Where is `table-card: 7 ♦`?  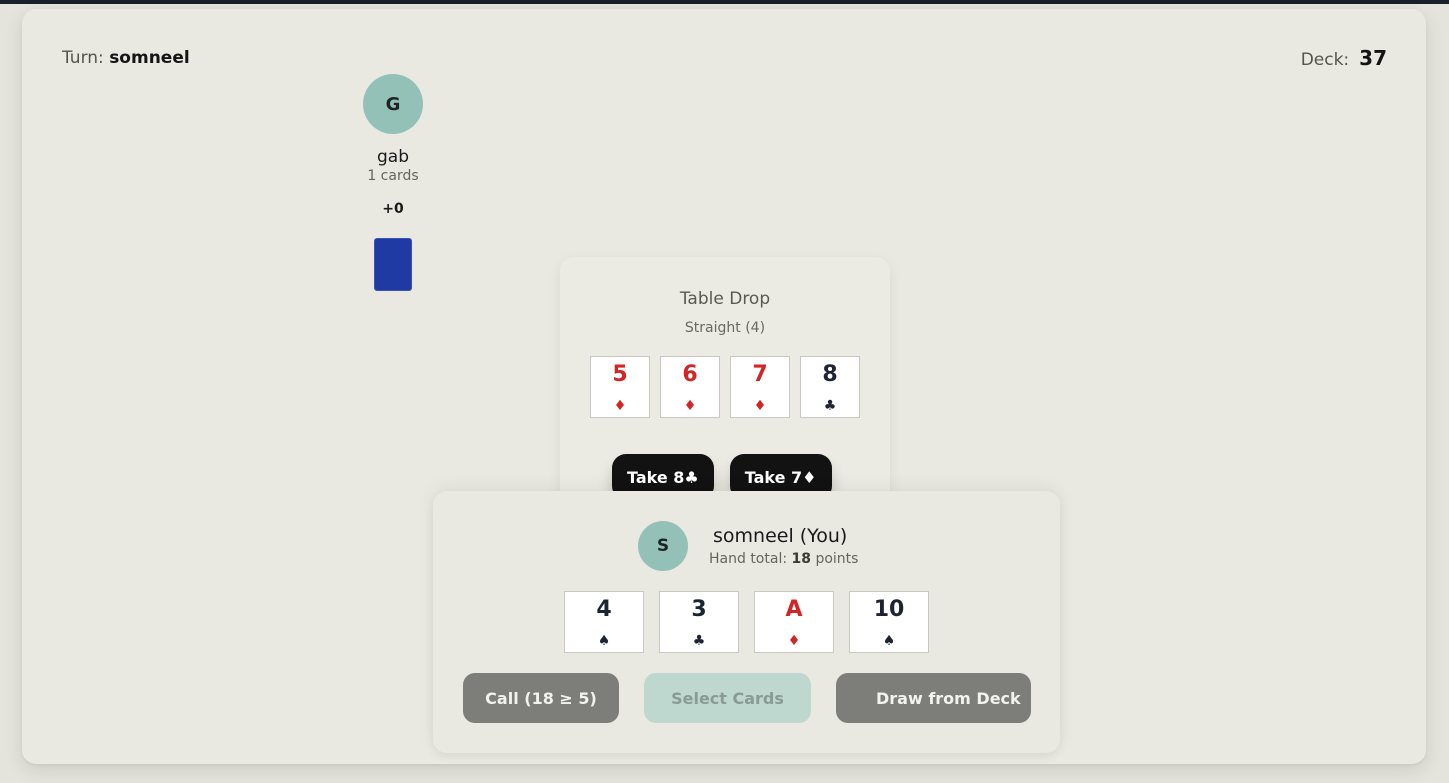 table-card: 7 ♦ is located at coordinates (760, 387).